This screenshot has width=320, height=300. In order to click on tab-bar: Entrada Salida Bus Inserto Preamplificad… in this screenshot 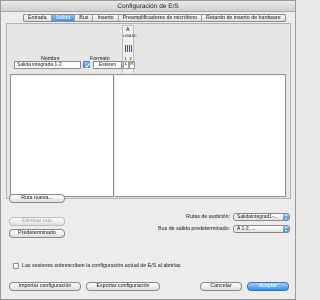, I will do `click(154, 18)`.